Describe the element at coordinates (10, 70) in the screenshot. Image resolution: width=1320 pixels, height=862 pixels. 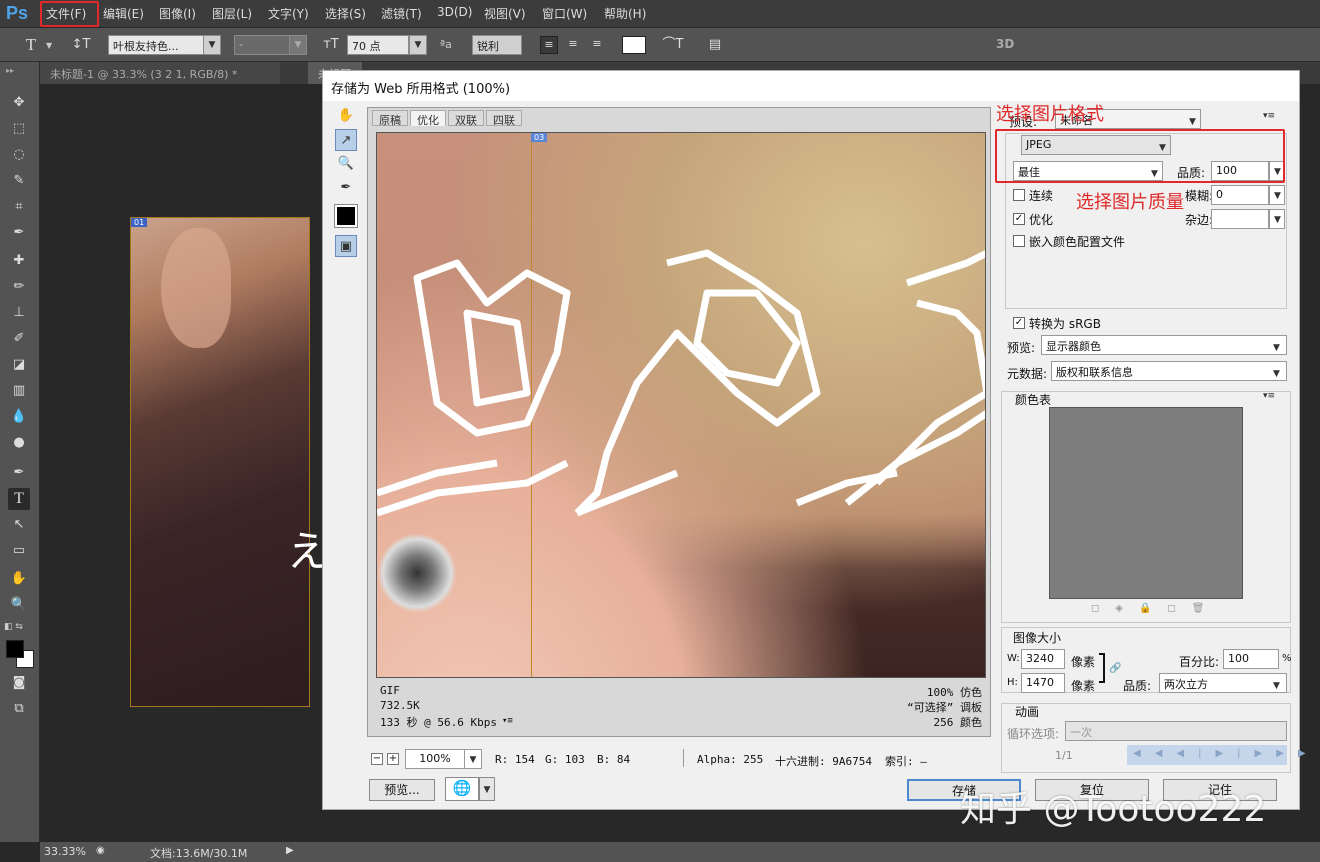
I see `collapse-icon: ▸▸` at that location.